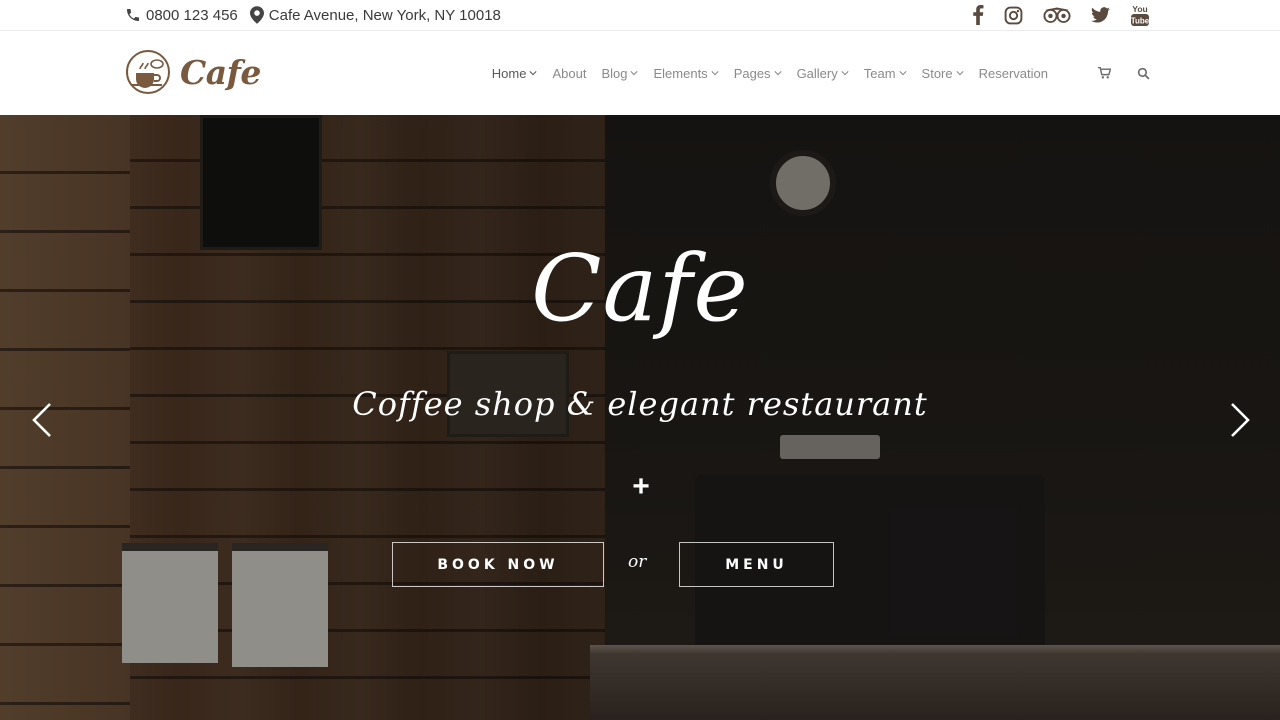  I want to click on coffee-logo-icon, so click(148, 72).